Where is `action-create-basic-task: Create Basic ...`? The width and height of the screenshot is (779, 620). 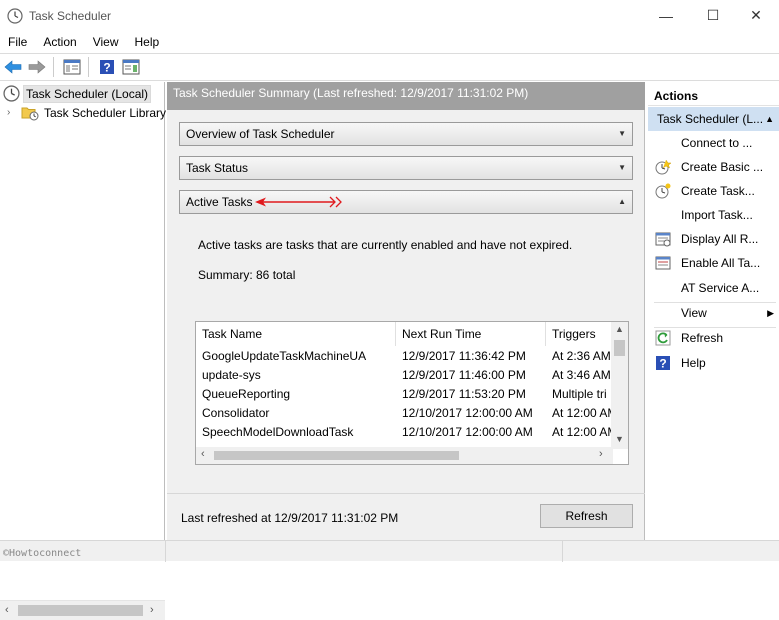 action-create-basic-task: Create Basic ... is located at coordinates (713, 167).